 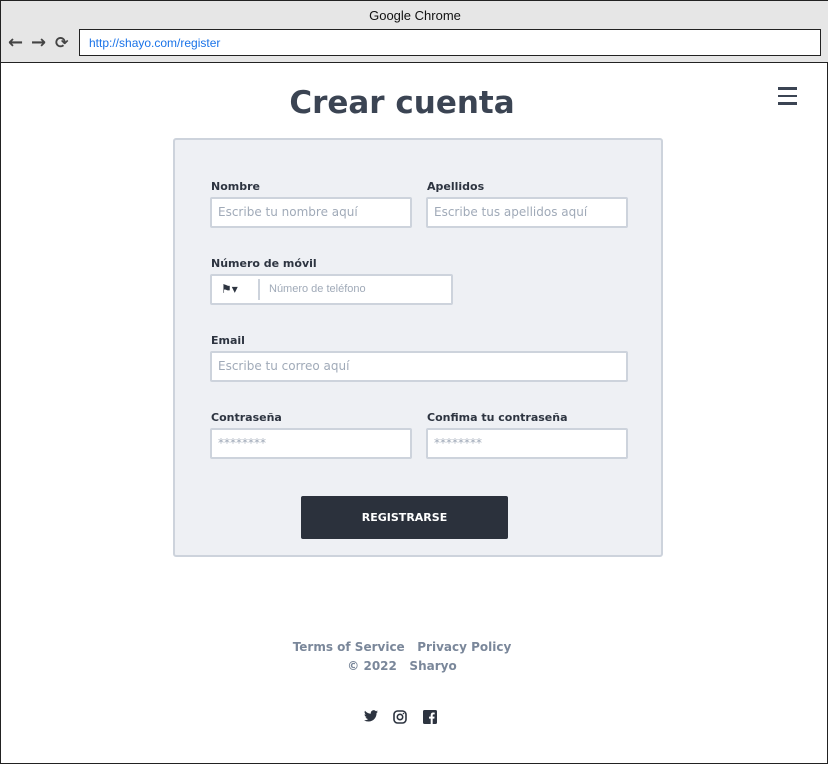 I want to click on back-icon: ←, so click(x=15, y=42).